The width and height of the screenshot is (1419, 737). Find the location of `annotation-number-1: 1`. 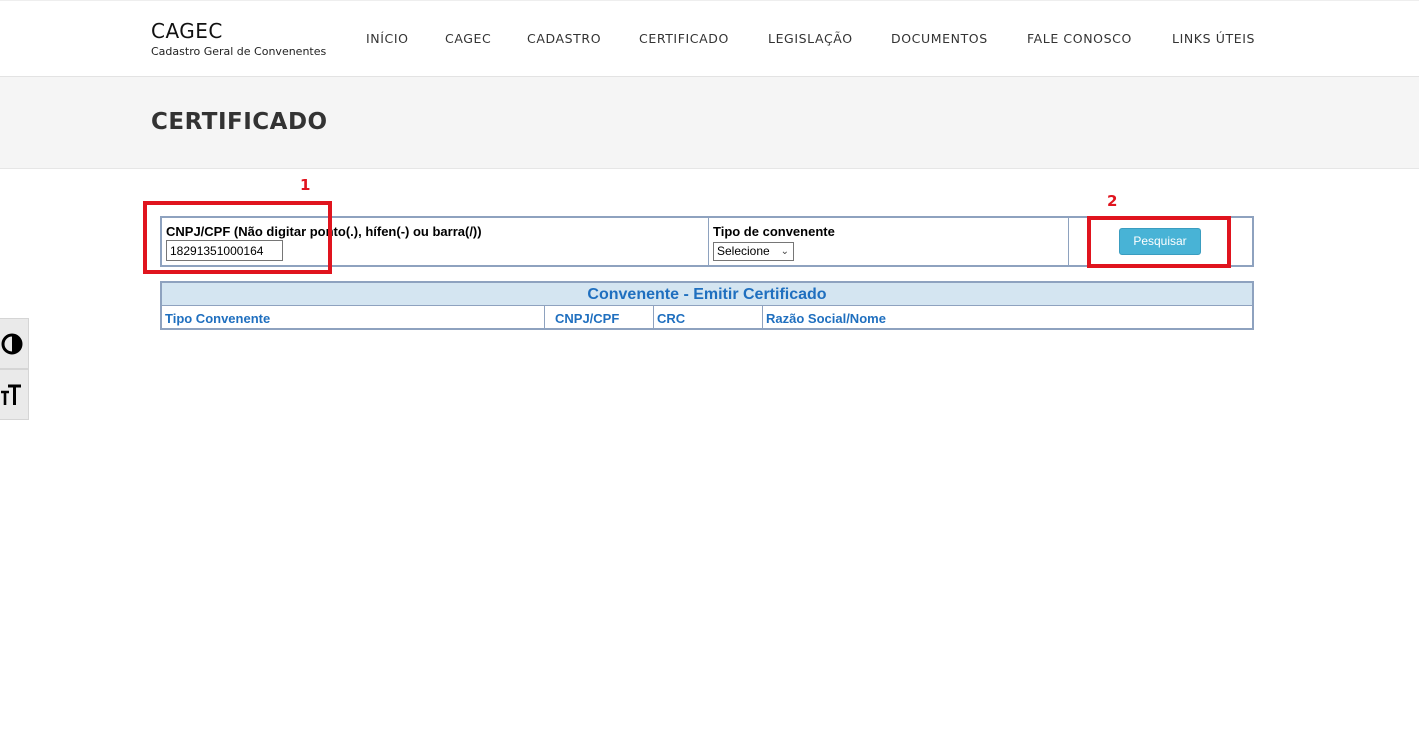

annotation-number-1: 1 is located at coordinates (305, 185).